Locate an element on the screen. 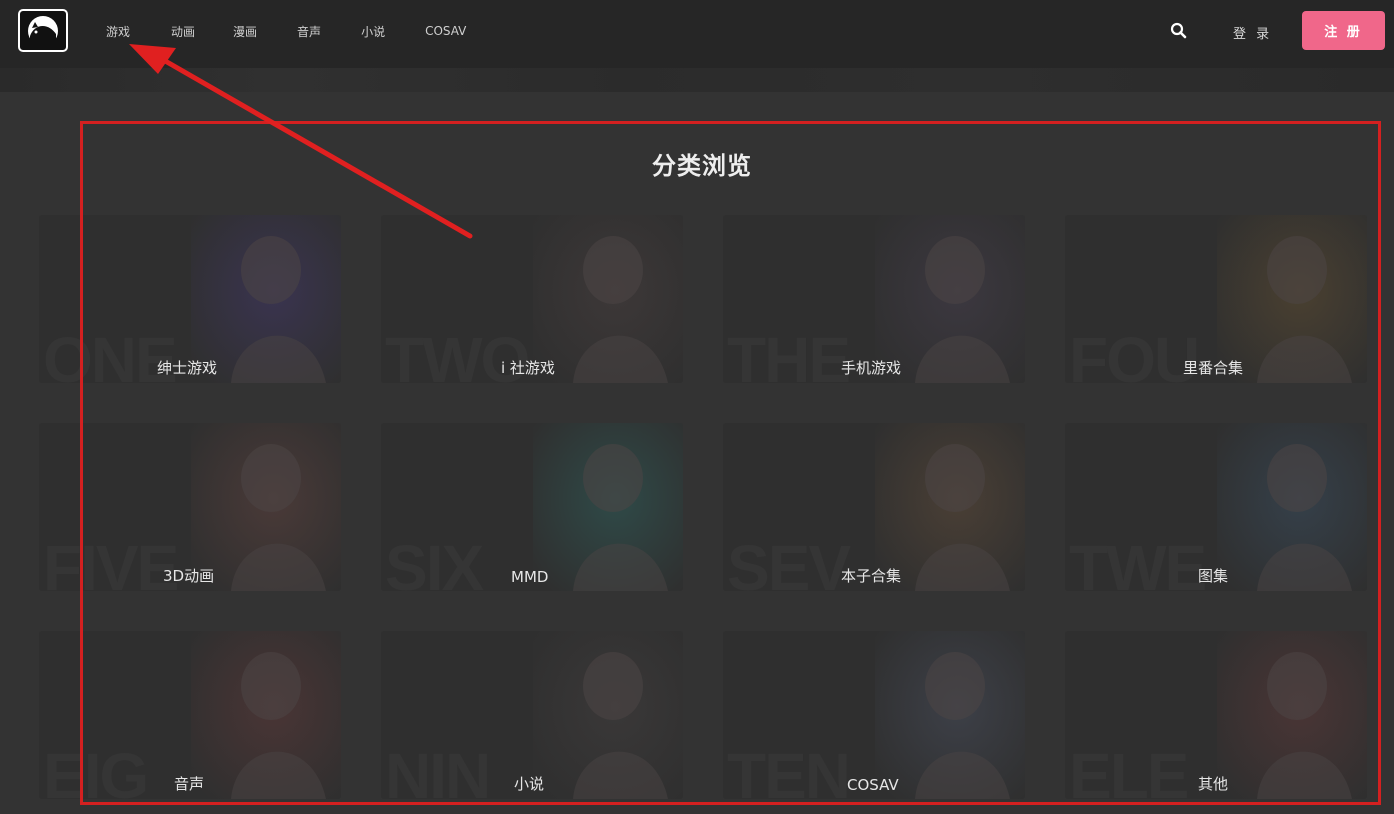  section-title: 分类浏览 is located at coordinates (702, 166).